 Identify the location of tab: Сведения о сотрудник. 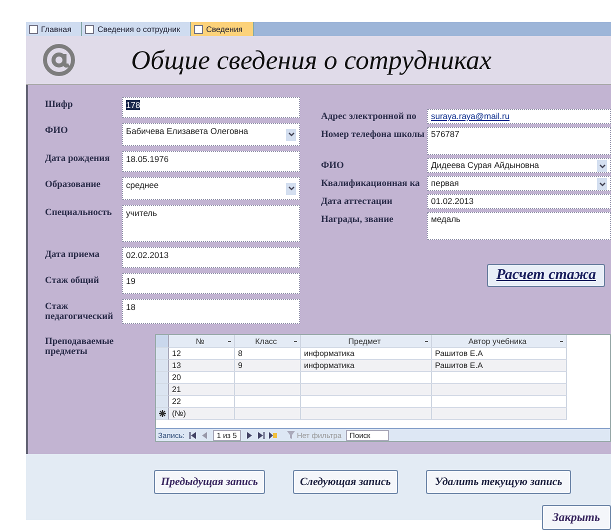
(137, 29).